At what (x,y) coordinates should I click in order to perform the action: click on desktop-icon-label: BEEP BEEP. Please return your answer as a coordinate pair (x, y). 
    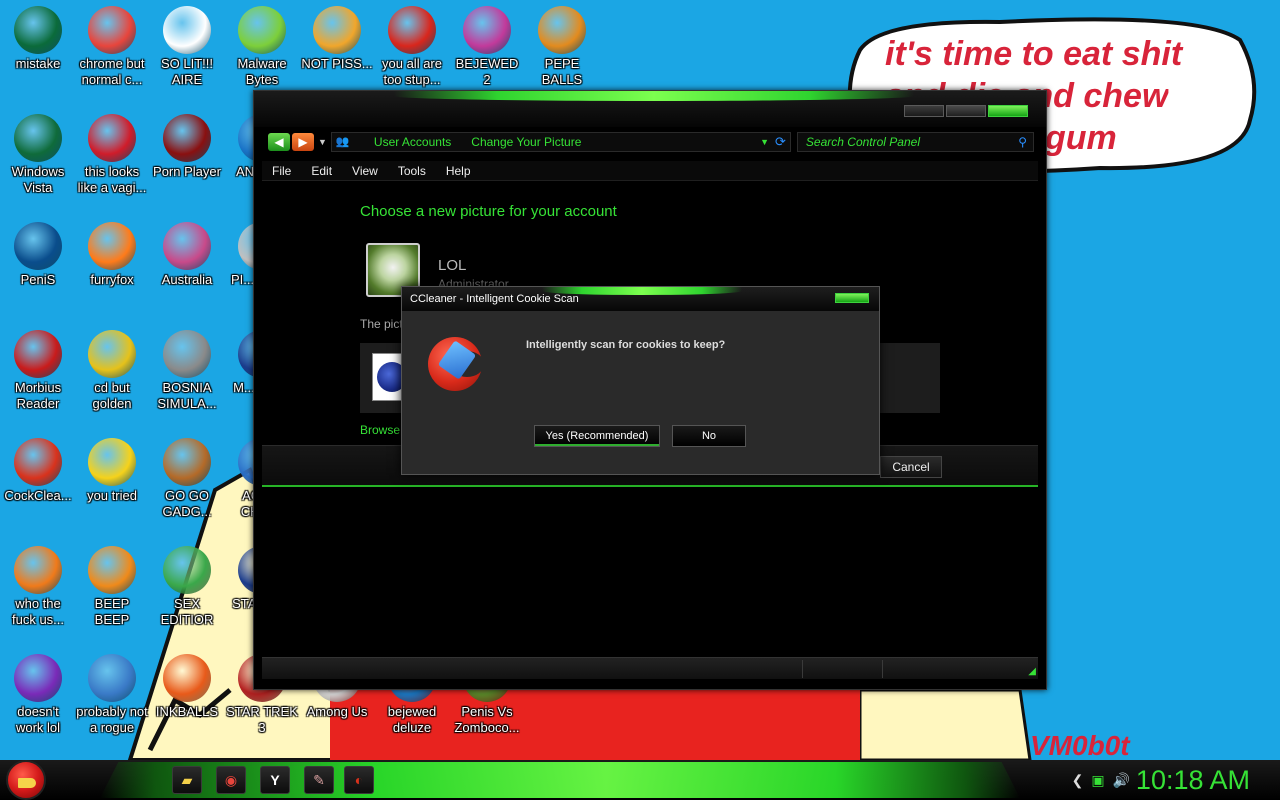
    Looking at the image, I should click on (112, 611).